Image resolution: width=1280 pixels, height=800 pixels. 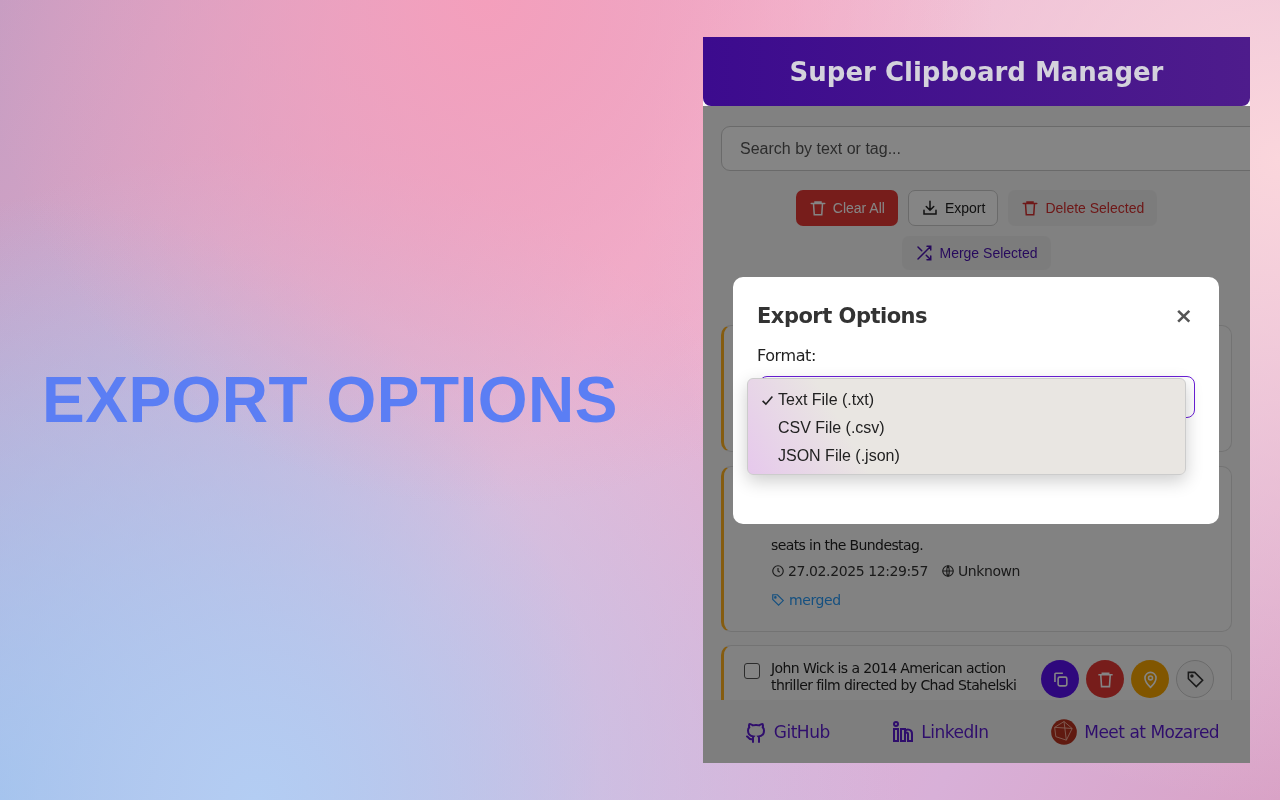 I want to click on toolbar-button: Export, so click(x=953, y=208).